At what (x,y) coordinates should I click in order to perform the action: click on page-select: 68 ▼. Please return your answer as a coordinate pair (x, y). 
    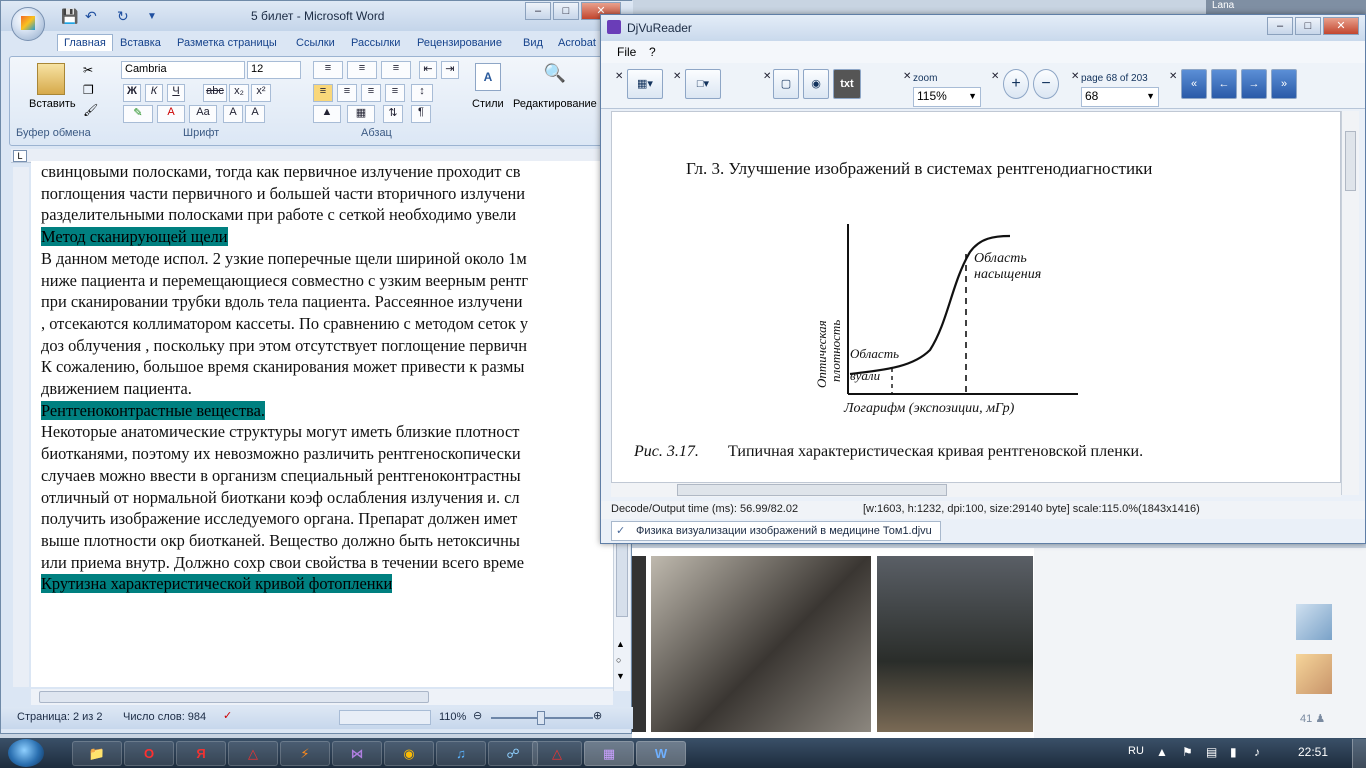
    Looking at the image, I should click on (1120, 97).